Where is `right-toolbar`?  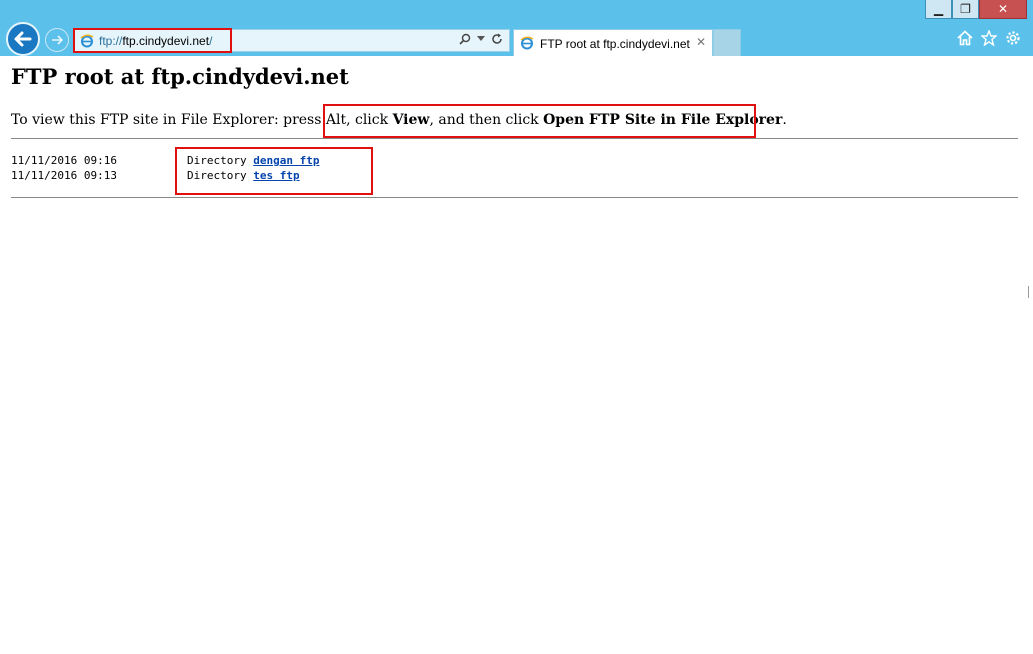 right-toolbar is located at coordinates (989, 38).